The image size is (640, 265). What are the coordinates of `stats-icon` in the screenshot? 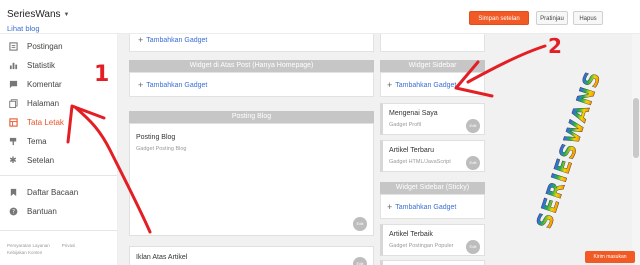 It's located at (13, 65).